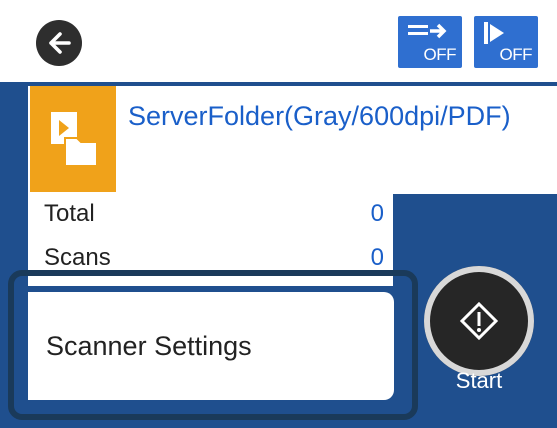 The image size is (557, 428). I want to click on start-button, so click(479, 321).